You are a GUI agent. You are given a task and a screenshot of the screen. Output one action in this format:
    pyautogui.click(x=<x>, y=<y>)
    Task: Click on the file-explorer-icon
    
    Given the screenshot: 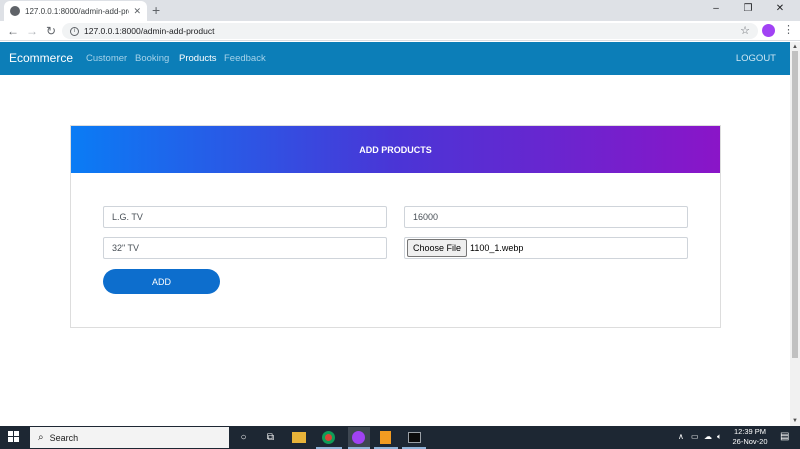 What is the action you would take?
    pyautogui.click(x=299, y=437)
    